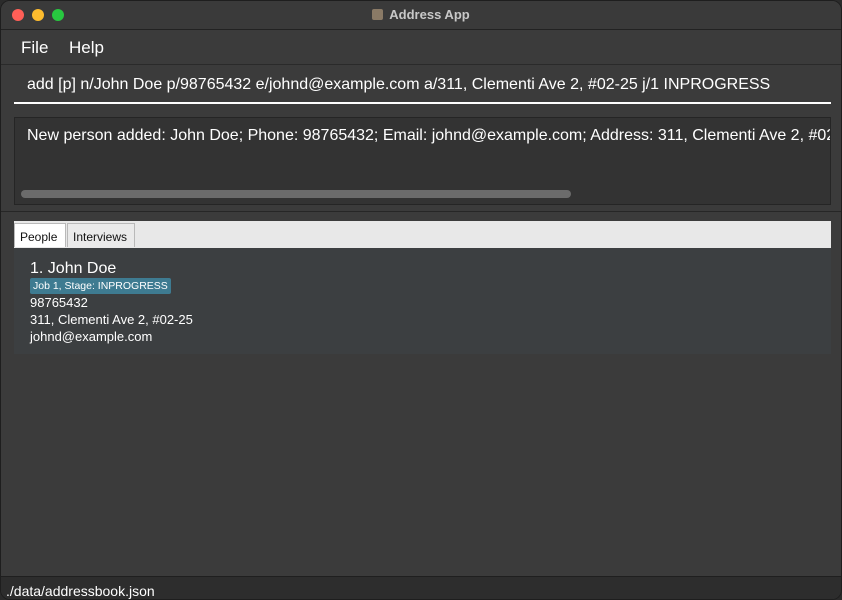 The height and width of the screenshot is (600, 842). Describe the element at coordinates (422, 234) in the screenshot. I see `tab-bar: People Interviews` at that location.